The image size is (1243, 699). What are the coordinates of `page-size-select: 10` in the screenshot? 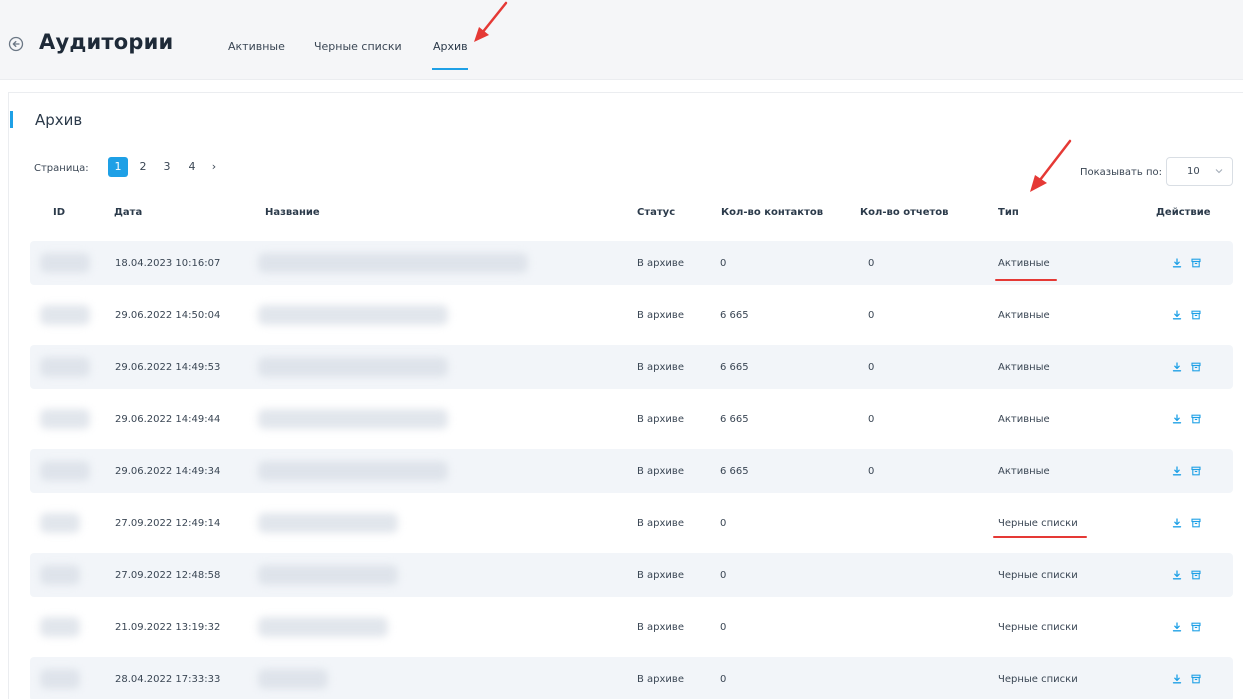 It's located at (1199, 171).